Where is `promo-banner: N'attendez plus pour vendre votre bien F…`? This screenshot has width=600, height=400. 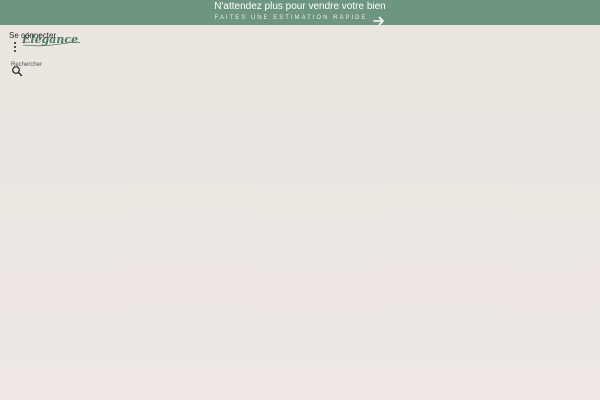 promo-banner: N'attendez plus pour vendre votre bien F… is located at coordinates (300, 13).